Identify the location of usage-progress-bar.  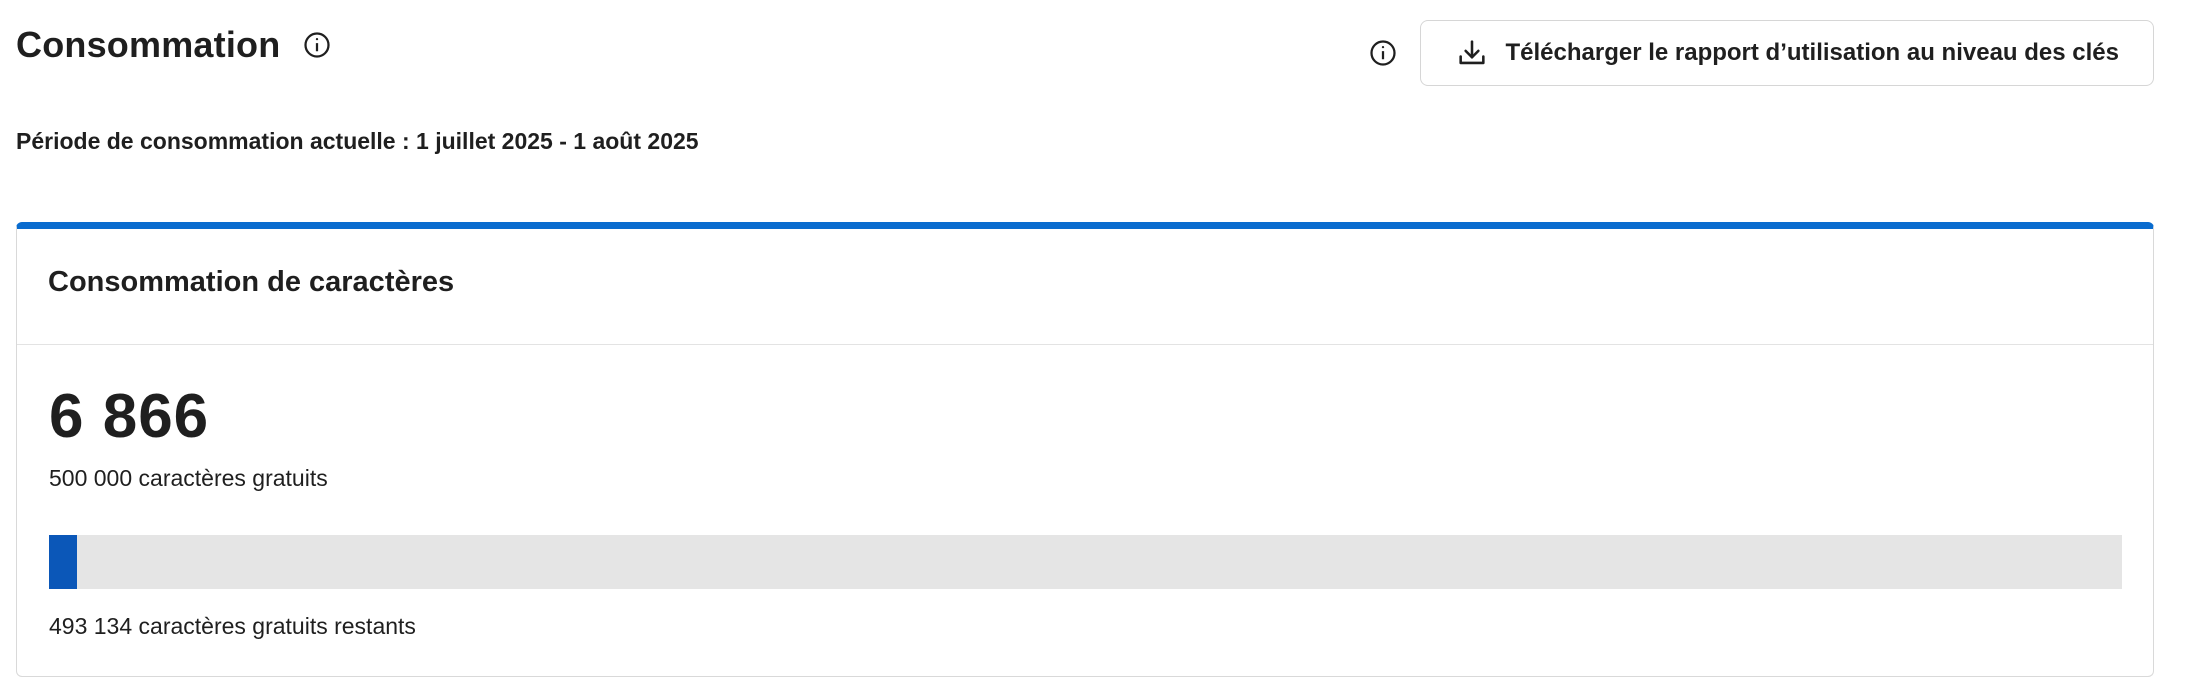
(1085, 562).